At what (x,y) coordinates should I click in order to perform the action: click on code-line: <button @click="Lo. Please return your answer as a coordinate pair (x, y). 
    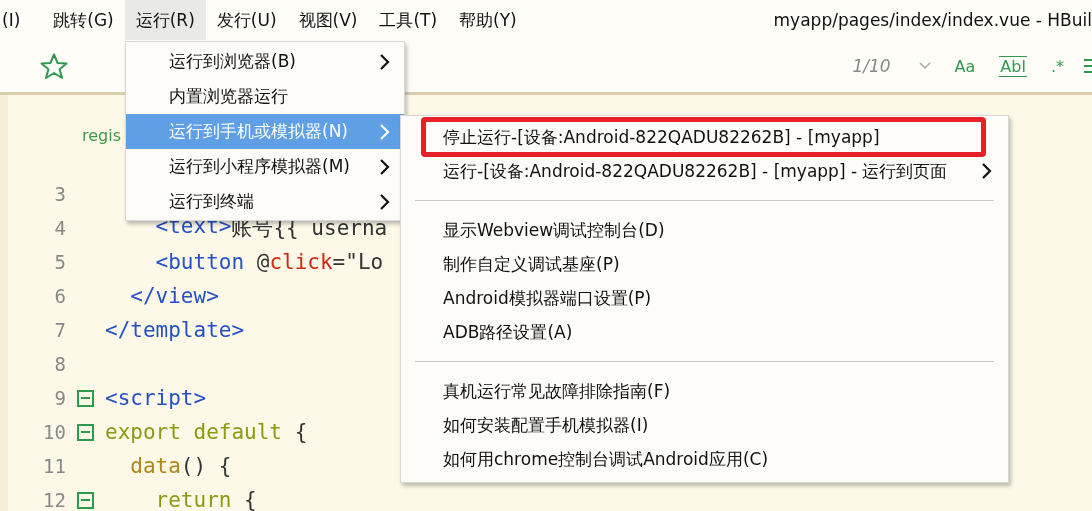
    Looking at the image, I should click on (269, 262).